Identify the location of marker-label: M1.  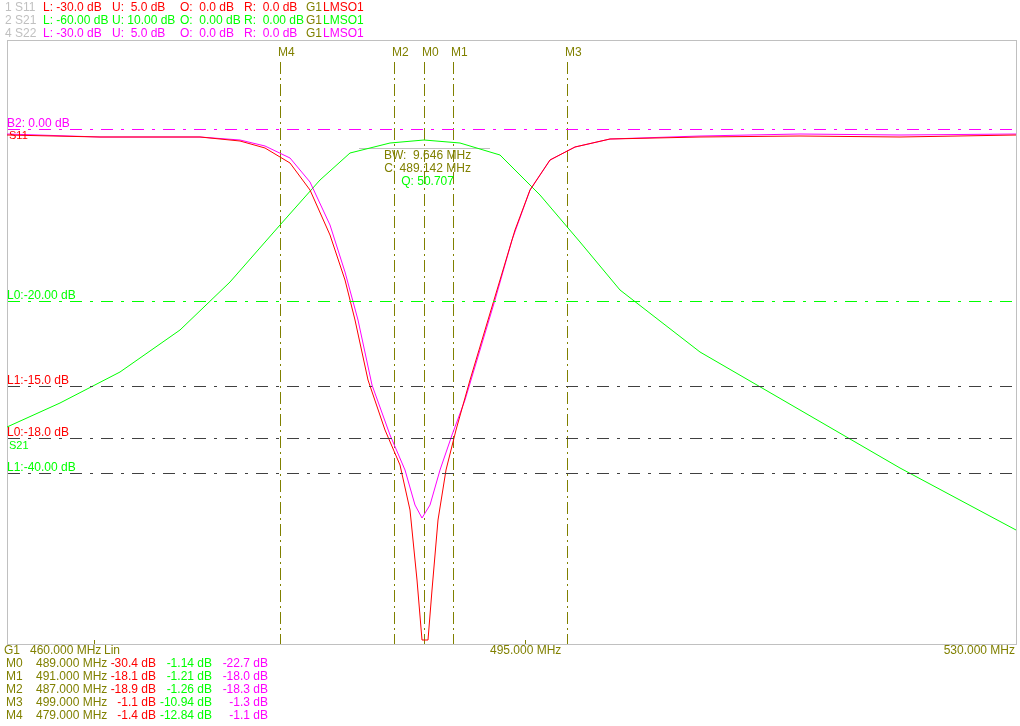
(459, 52).